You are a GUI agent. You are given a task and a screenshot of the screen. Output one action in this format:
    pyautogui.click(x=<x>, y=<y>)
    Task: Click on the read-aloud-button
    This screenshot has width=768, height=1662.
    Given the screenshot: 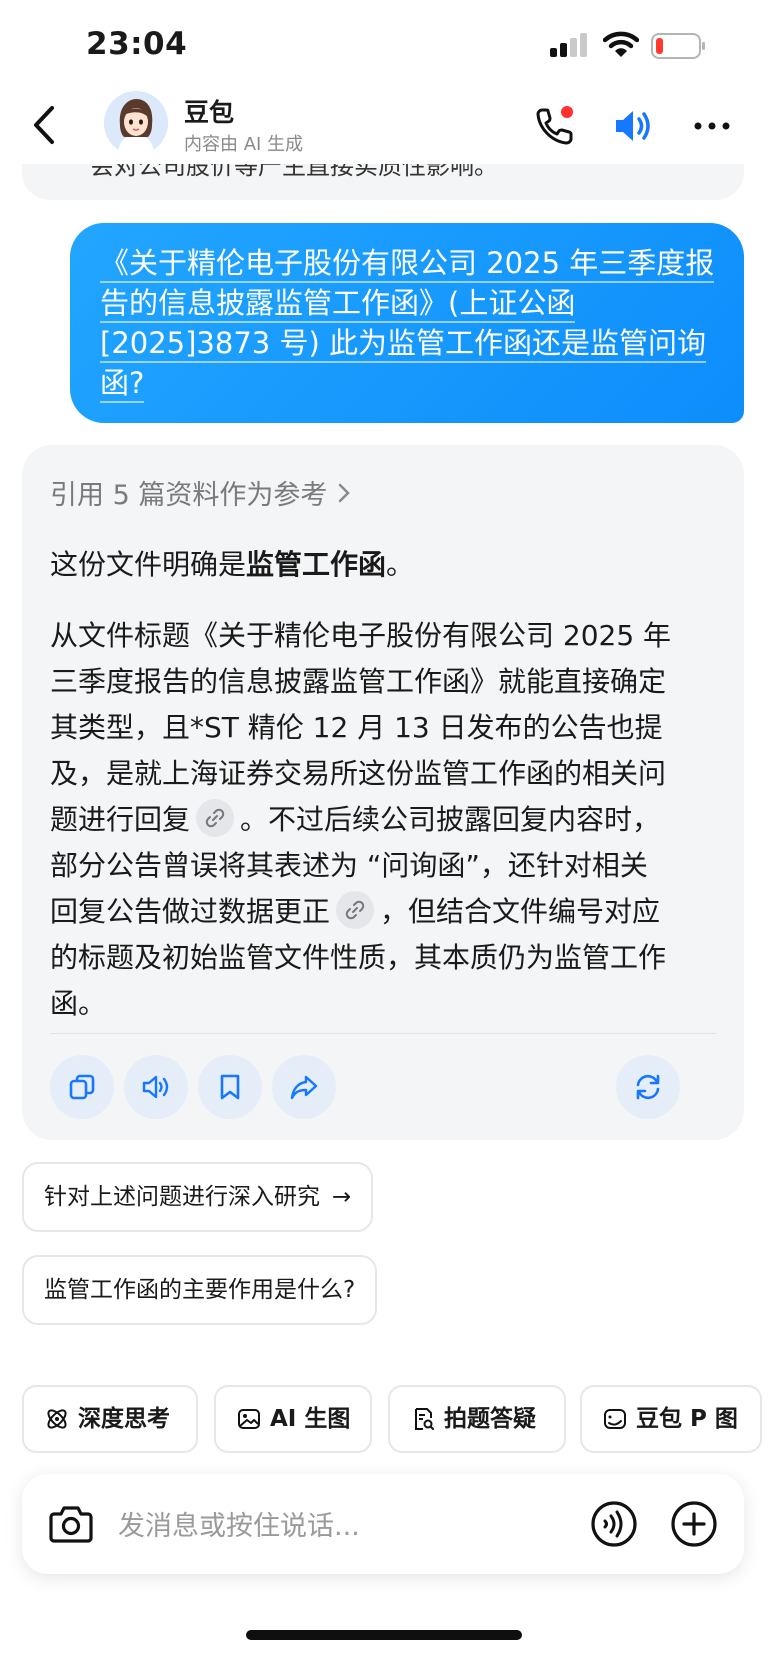 What is the action you would take?
    pyautogui.click(x=156, y=1087)
    